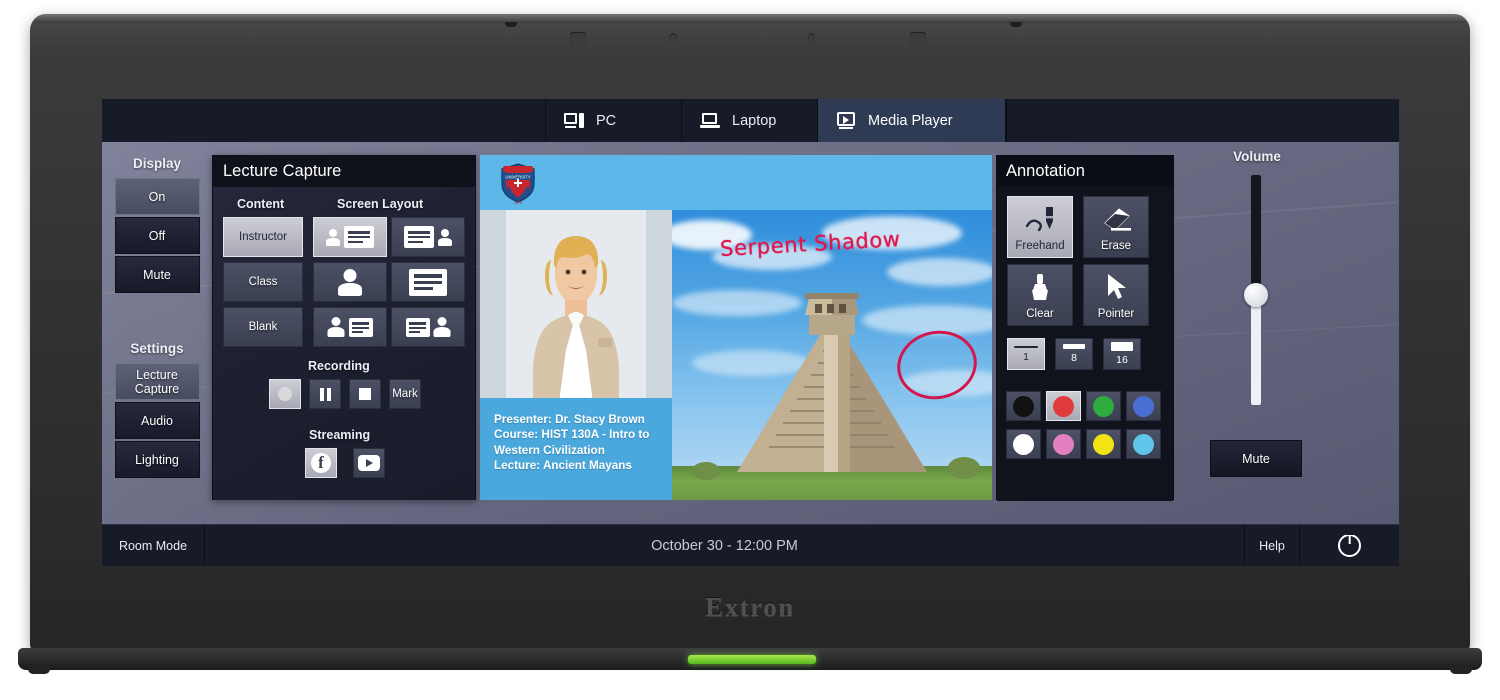 The height and width of the screenshot is (700, 1500). What do you see at coordinates (1116, 295) in the screenshot?
I see `annotation-pointer-button: Pointer` at bounding box center [1116, 295].